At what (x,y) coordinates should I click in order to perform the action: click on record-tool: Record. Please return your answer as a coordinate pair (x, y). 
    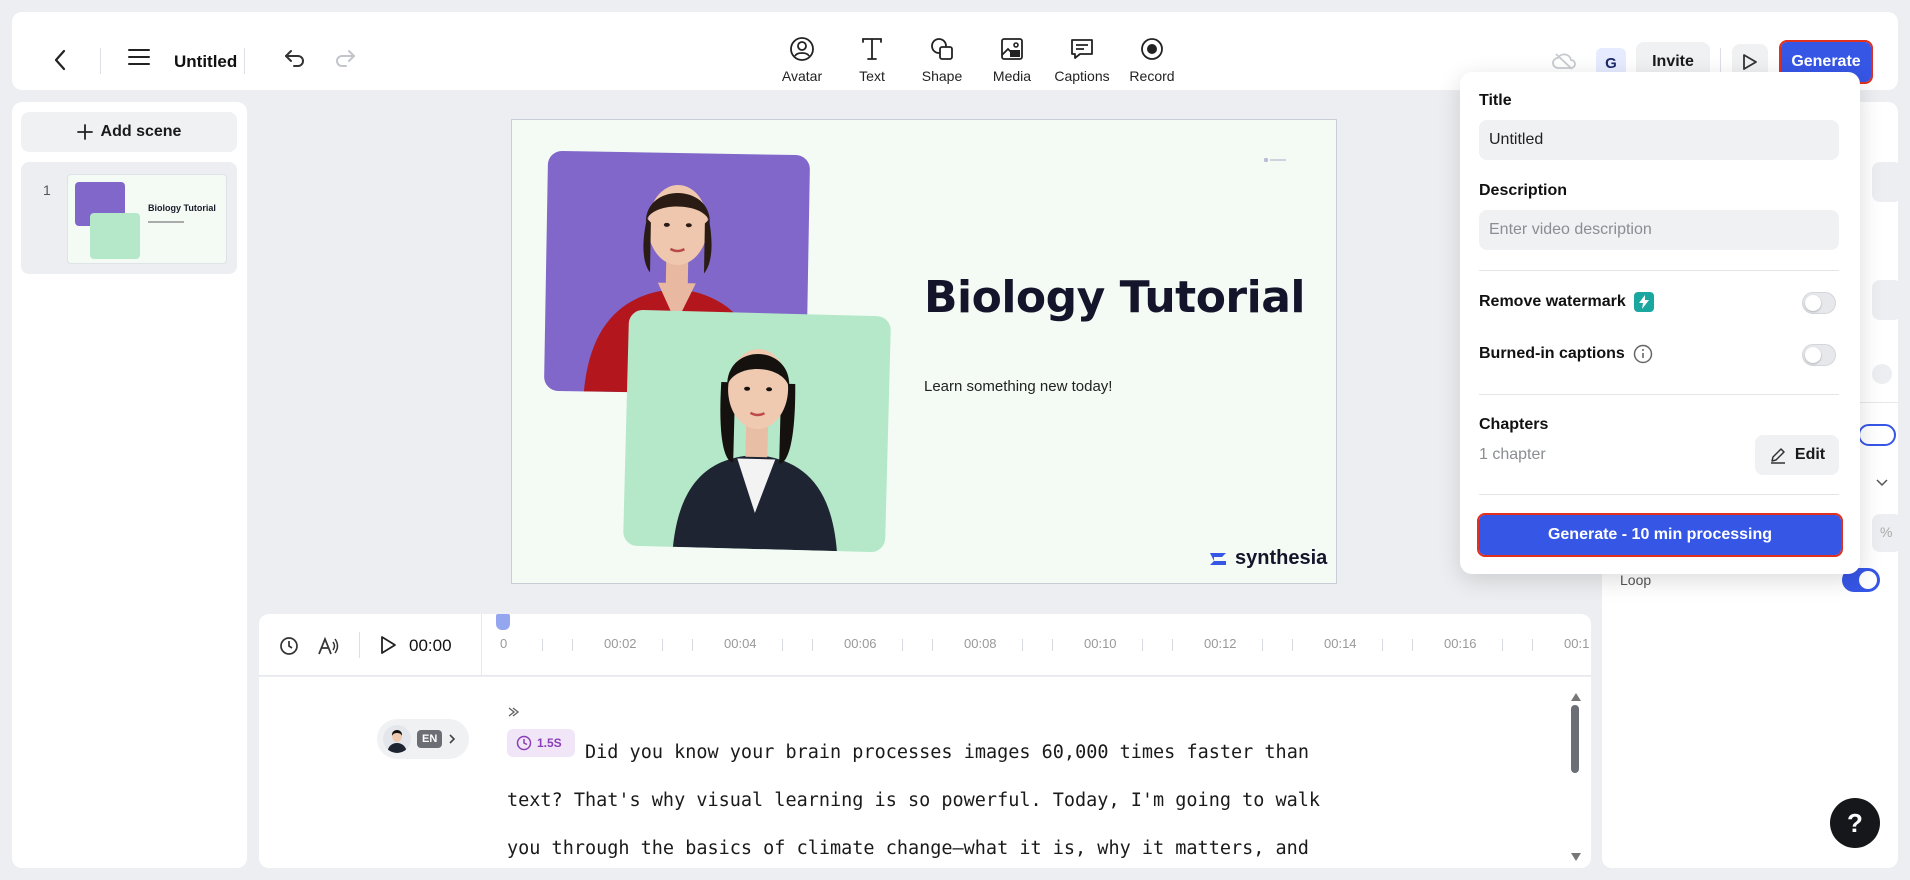
    Looking at the image, I should click on (1152, 60).